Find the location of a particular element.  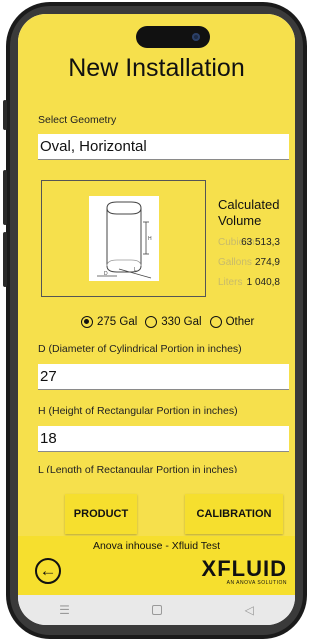

camera-icon is located at coordinates (196, 37).